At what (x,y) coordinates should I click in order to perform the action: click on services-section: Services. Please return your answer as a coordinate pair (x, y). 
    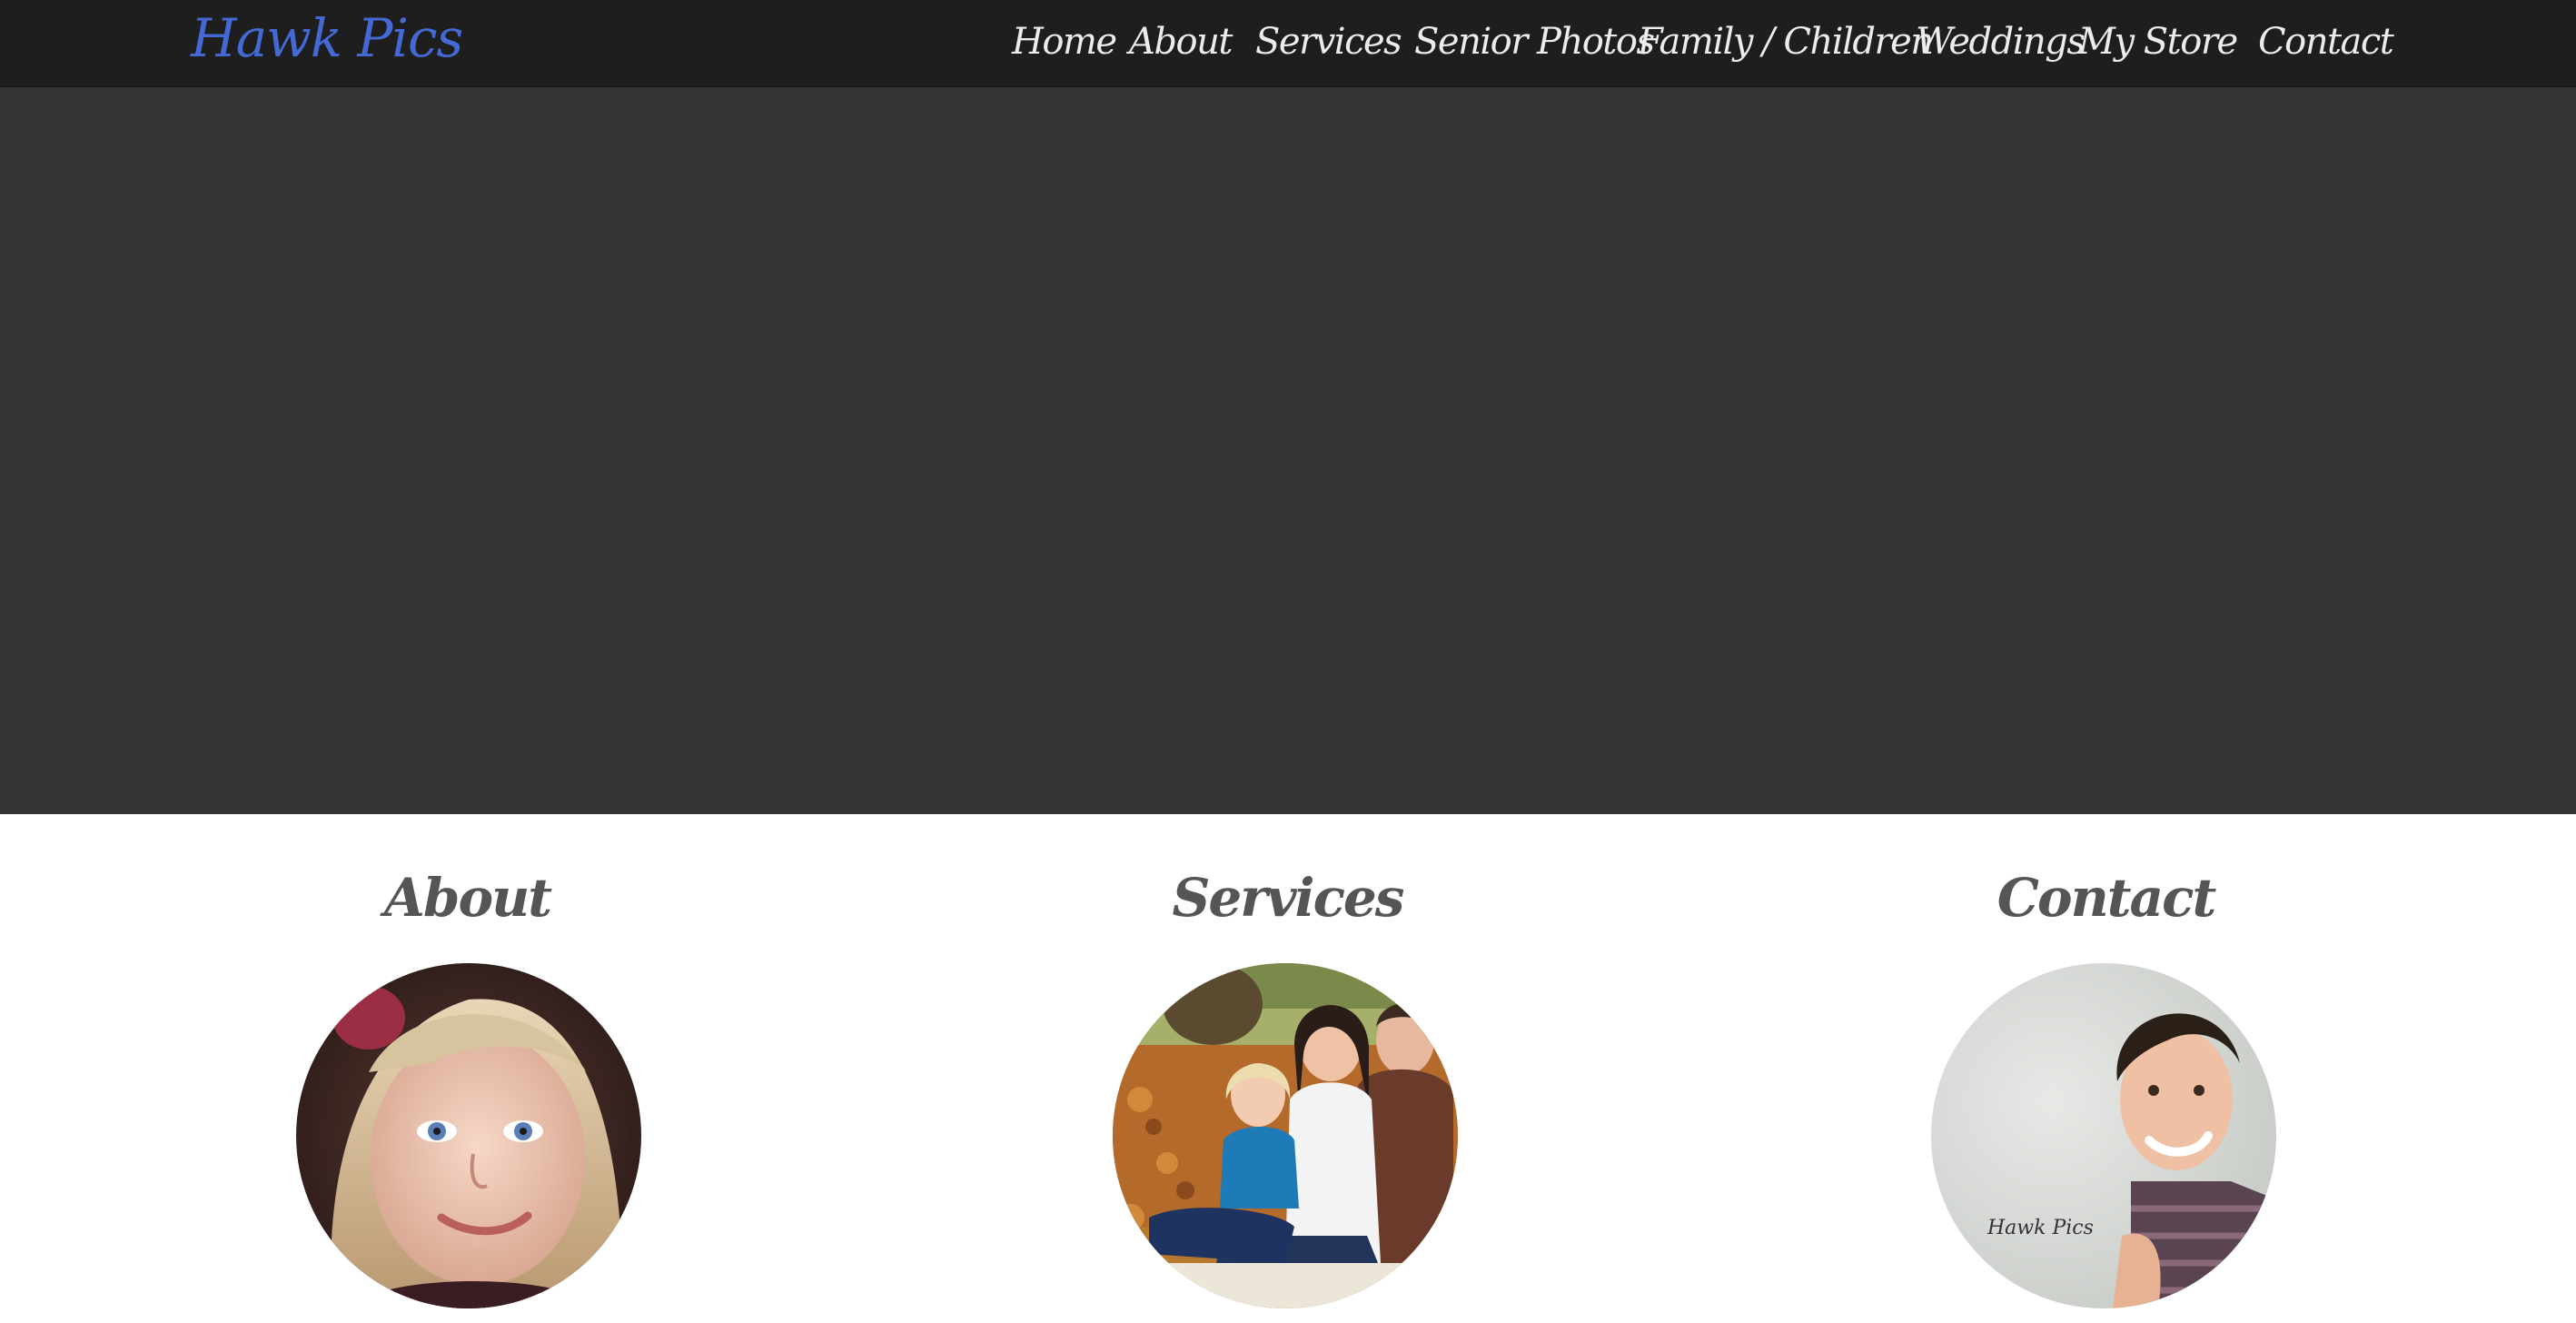
    Looking at the image, I should click on (1287, 1068).